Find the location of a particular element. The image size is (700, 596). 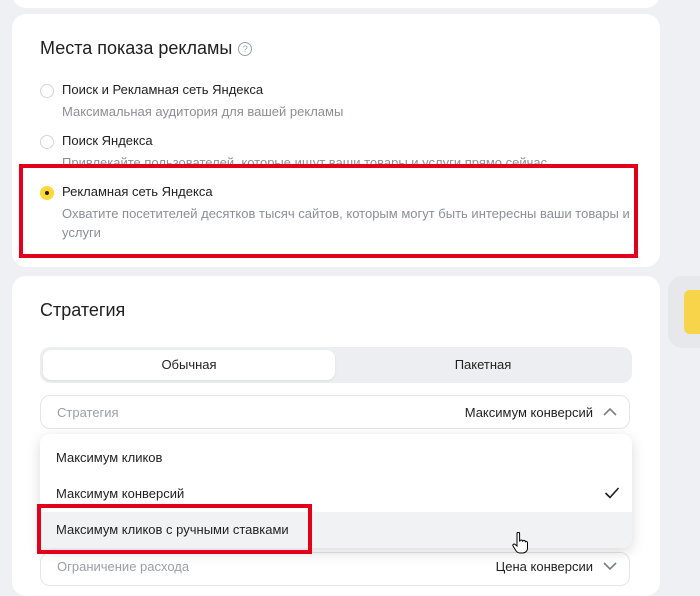

strategy-title: Стратегия is located at coordinates (83, 310).